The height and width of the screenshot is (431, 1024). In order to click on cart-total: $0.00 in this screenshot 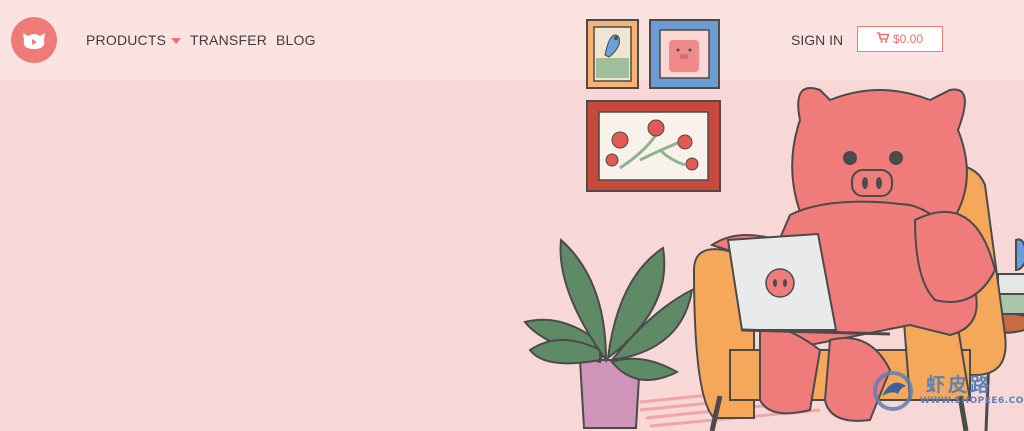, I will do `click(908, 39)`.